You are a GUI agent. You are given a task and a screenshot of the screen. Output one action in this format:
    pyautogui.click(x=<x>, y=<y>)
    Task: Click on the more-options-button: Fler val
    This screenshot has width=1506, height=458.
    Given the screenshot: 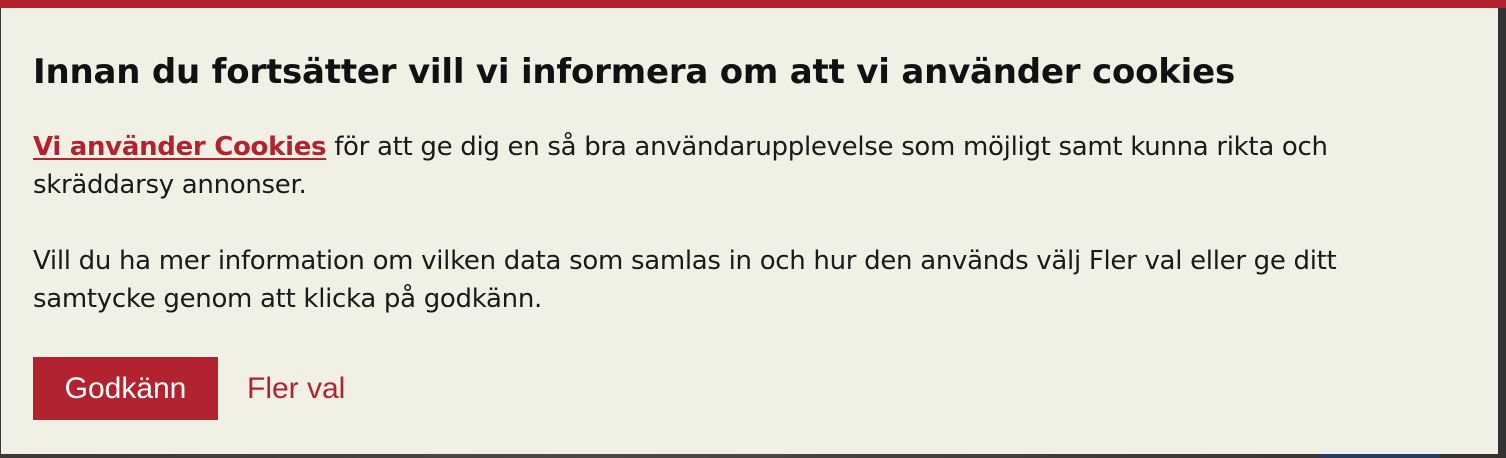 What is the action you would take?
    pyautogui.click(x=296, y=389)
    